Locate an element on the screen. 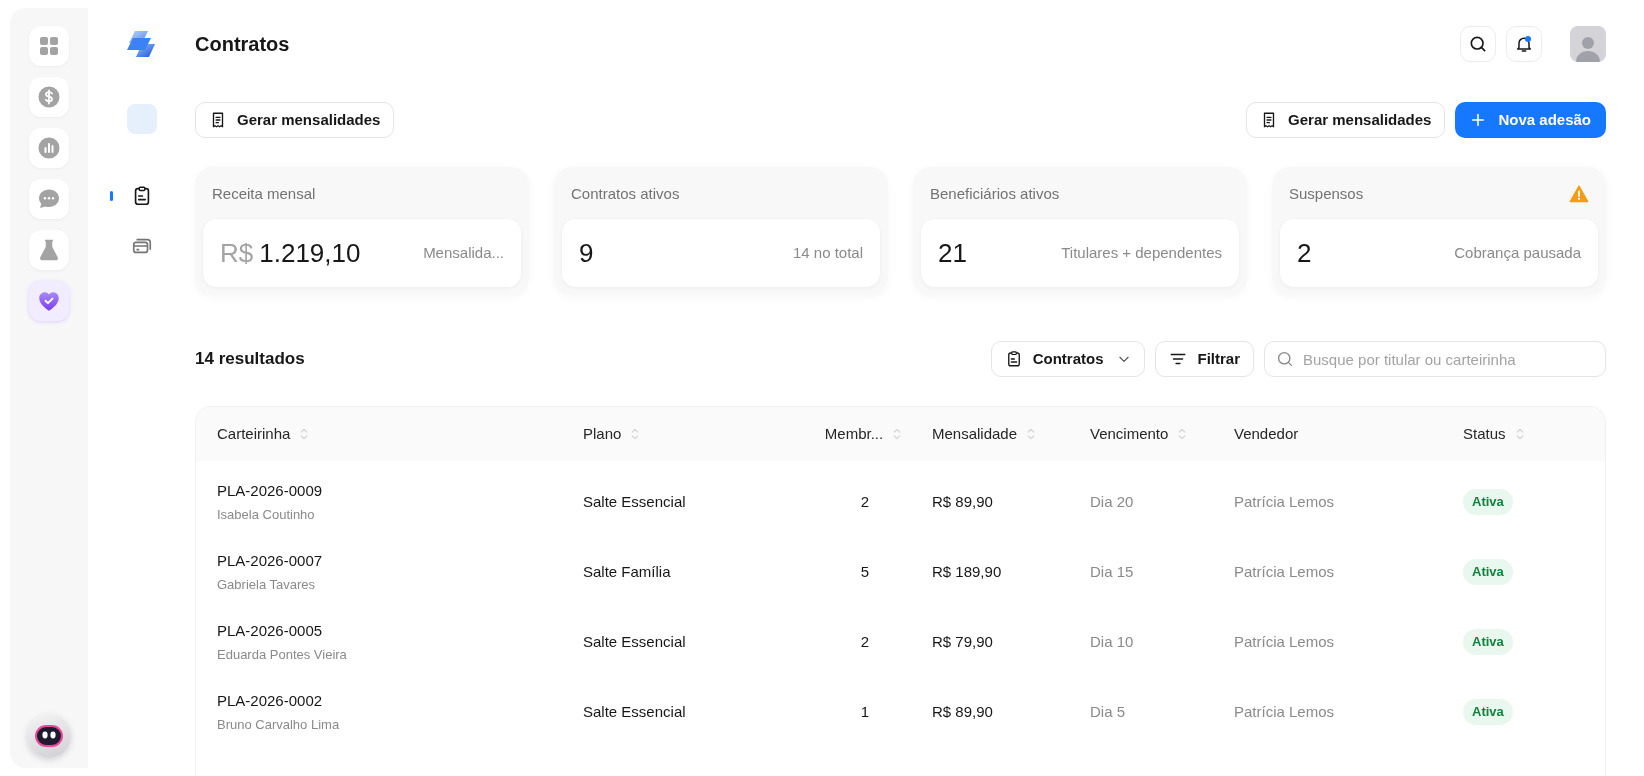  table-cell-text: Dia 5 is located at coordinates (1108, 711).